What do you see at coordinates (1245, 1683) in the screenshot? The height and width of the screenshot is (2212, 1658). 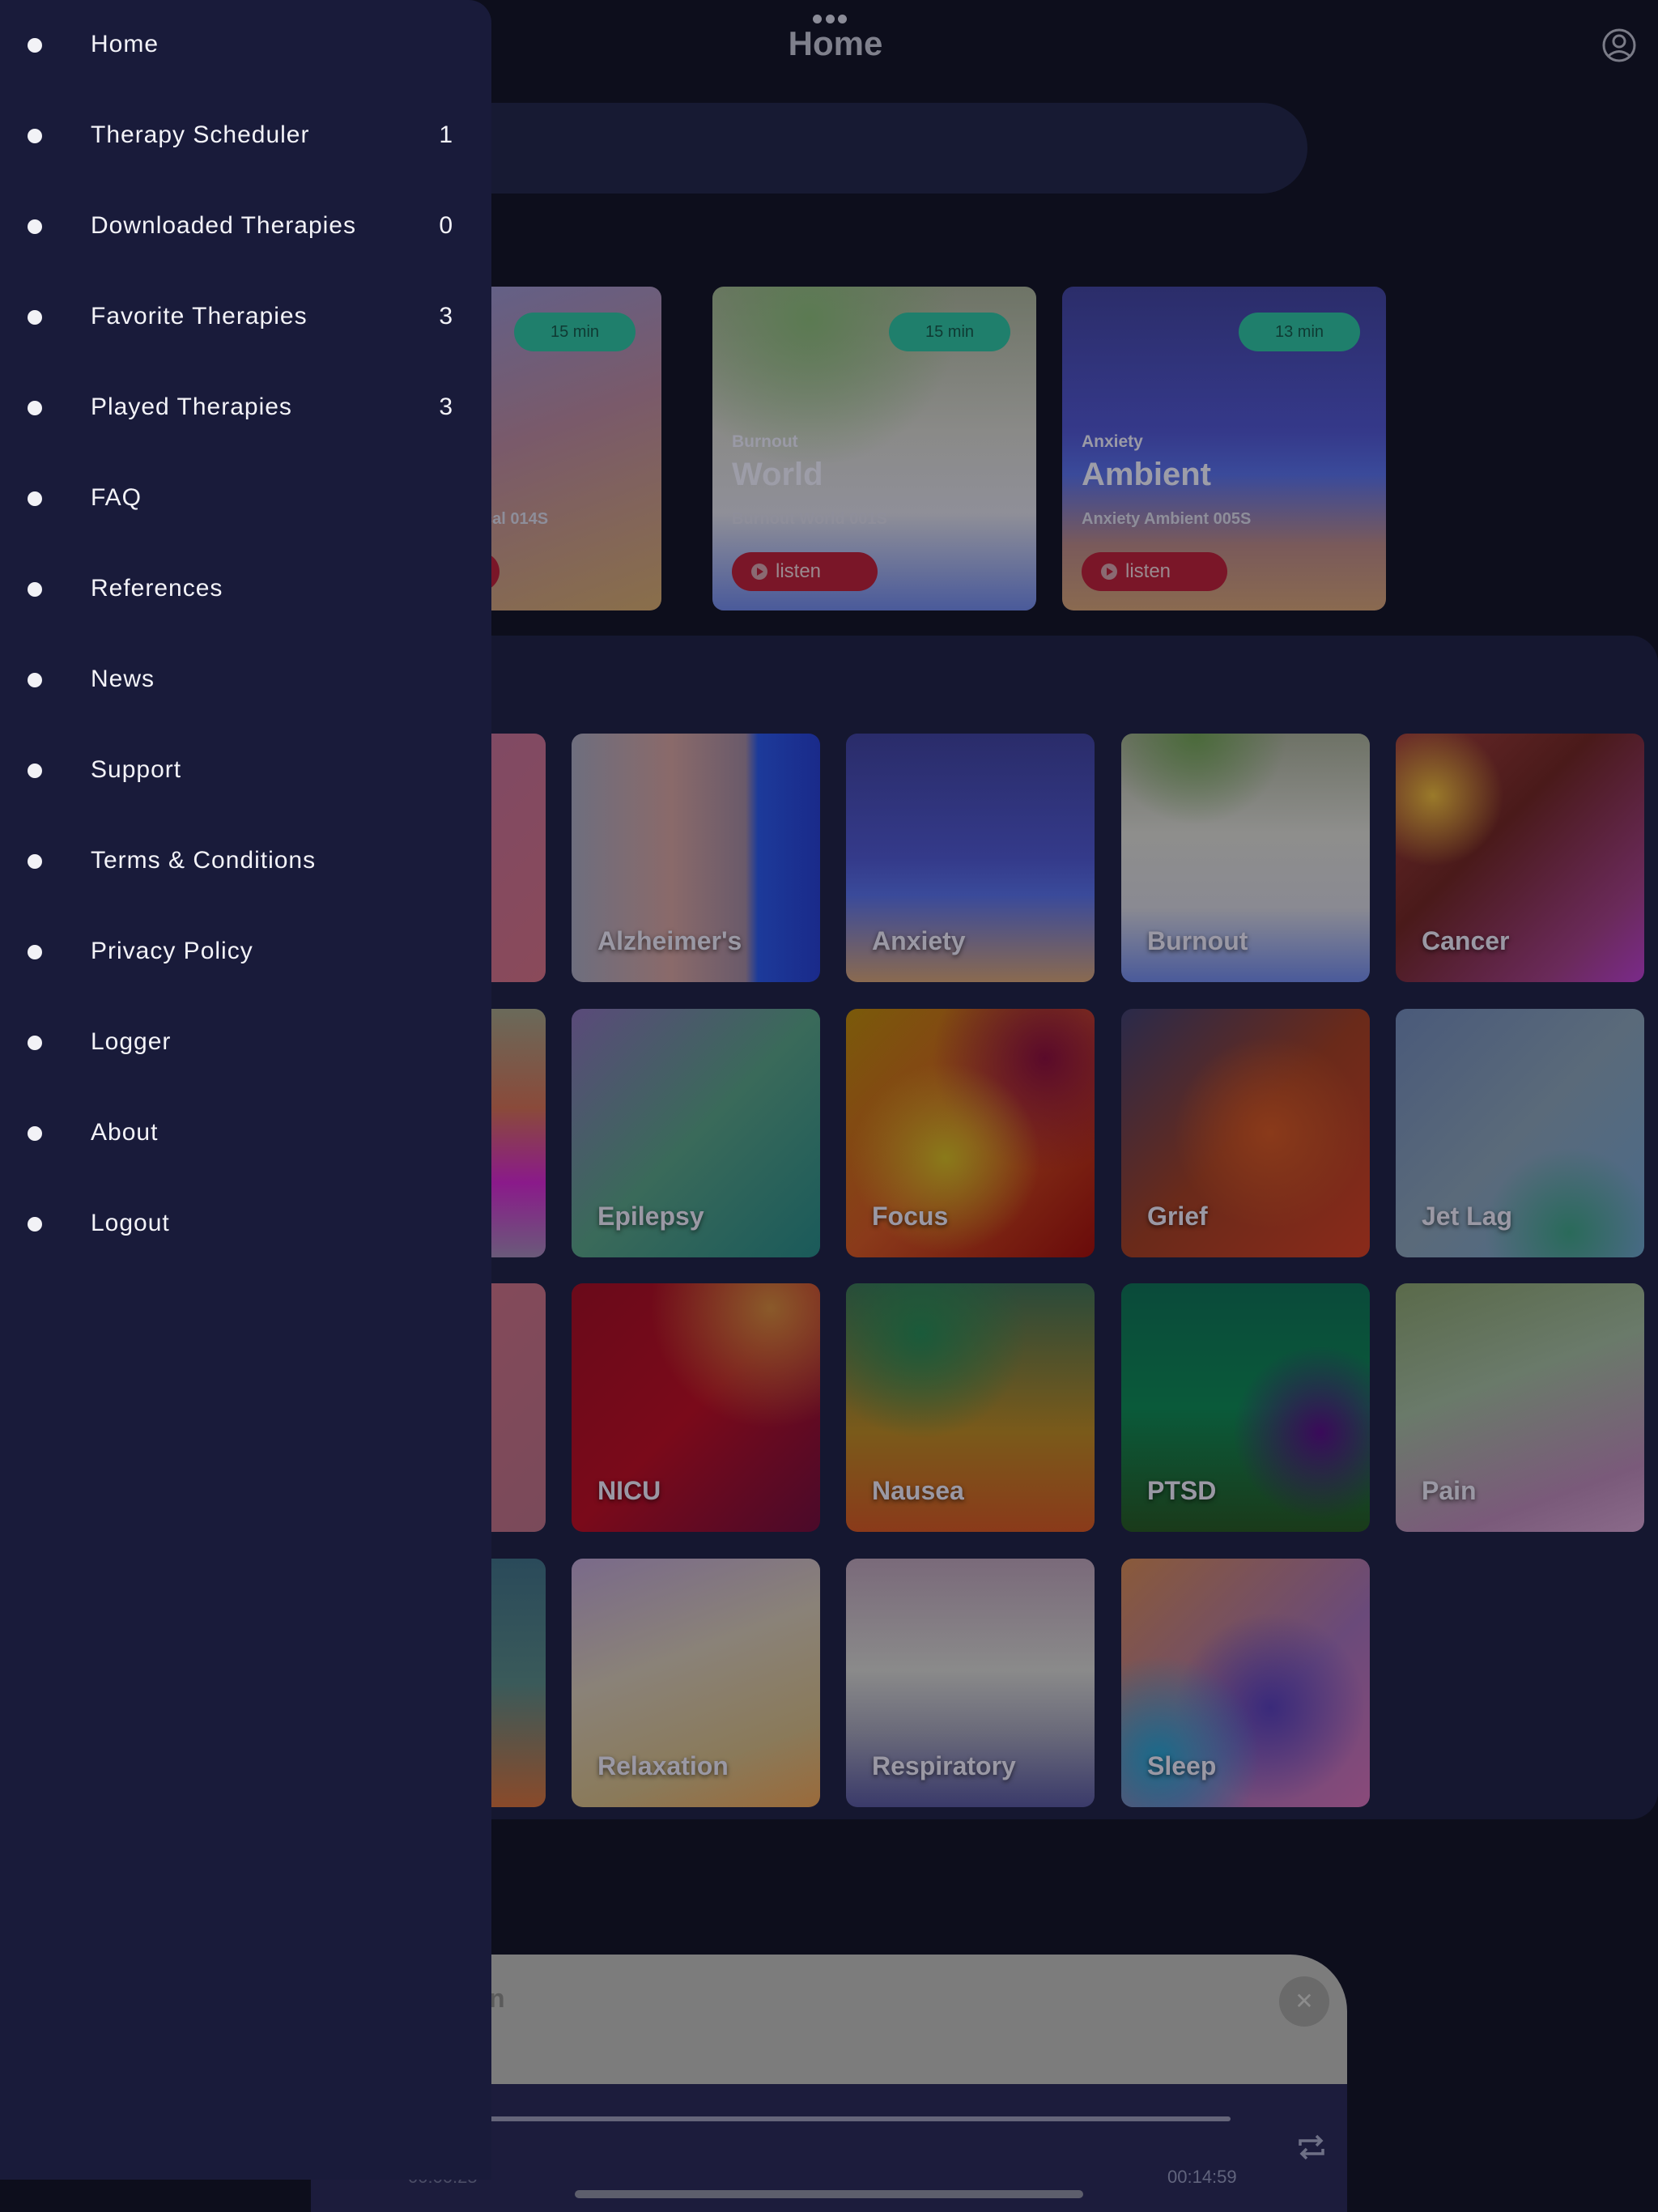 I see `category-tile: Sleep` at bounding box center [1245, 1683].